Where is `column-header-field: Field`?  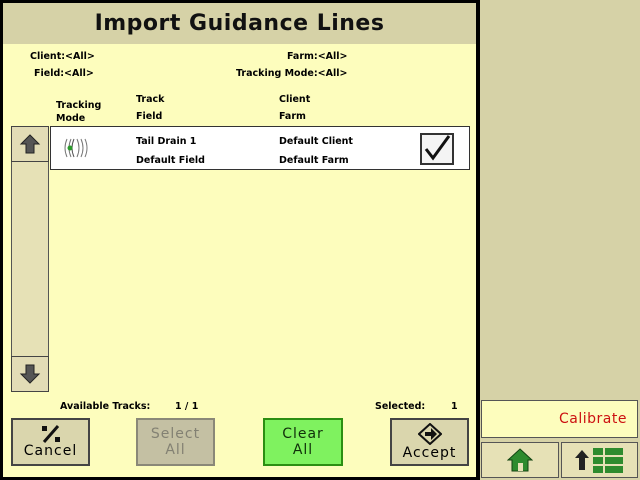
column-header-field: Field is located at coordinates (149, 116).